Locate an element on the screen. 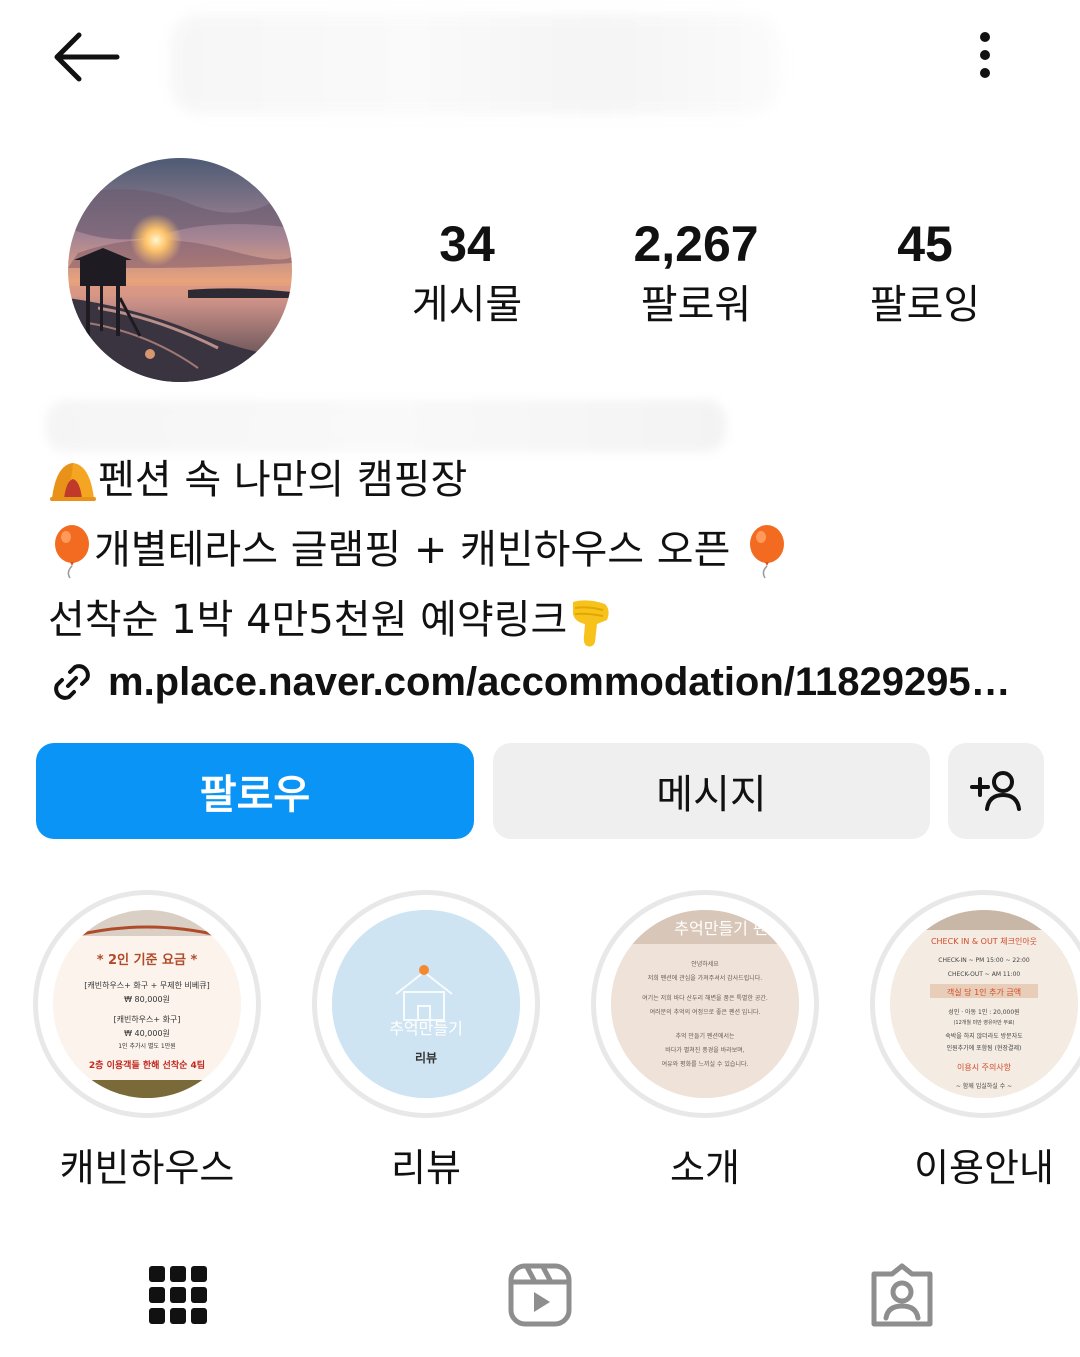 The height and width of the screenshot is (1357, 1080). svg-text: 바다가 펼쳐진 풍경을 바라보며, is located at coordinates (704, 1050).